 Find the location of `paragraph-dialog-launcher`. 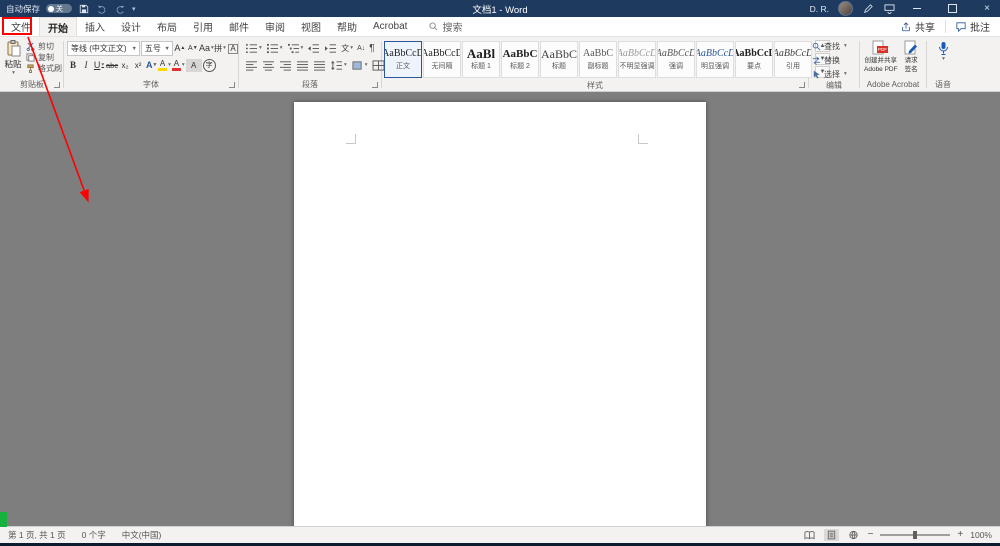

paragraph-dialog-launcher is located at coordinates (375, 85).